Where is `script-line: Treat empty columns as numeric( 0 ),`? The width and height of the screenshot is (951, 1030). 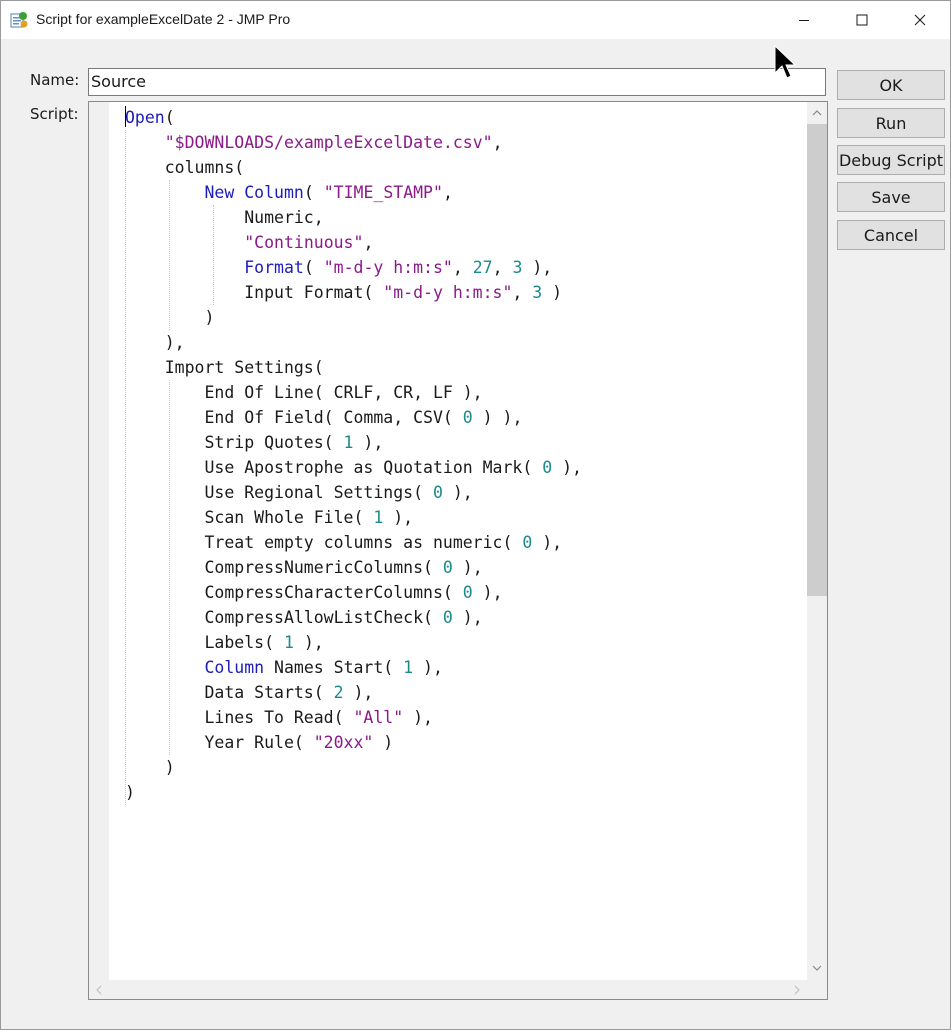
script-line: Treat empty columns as numeric( 0 ), is located at coordinates (353, 542).